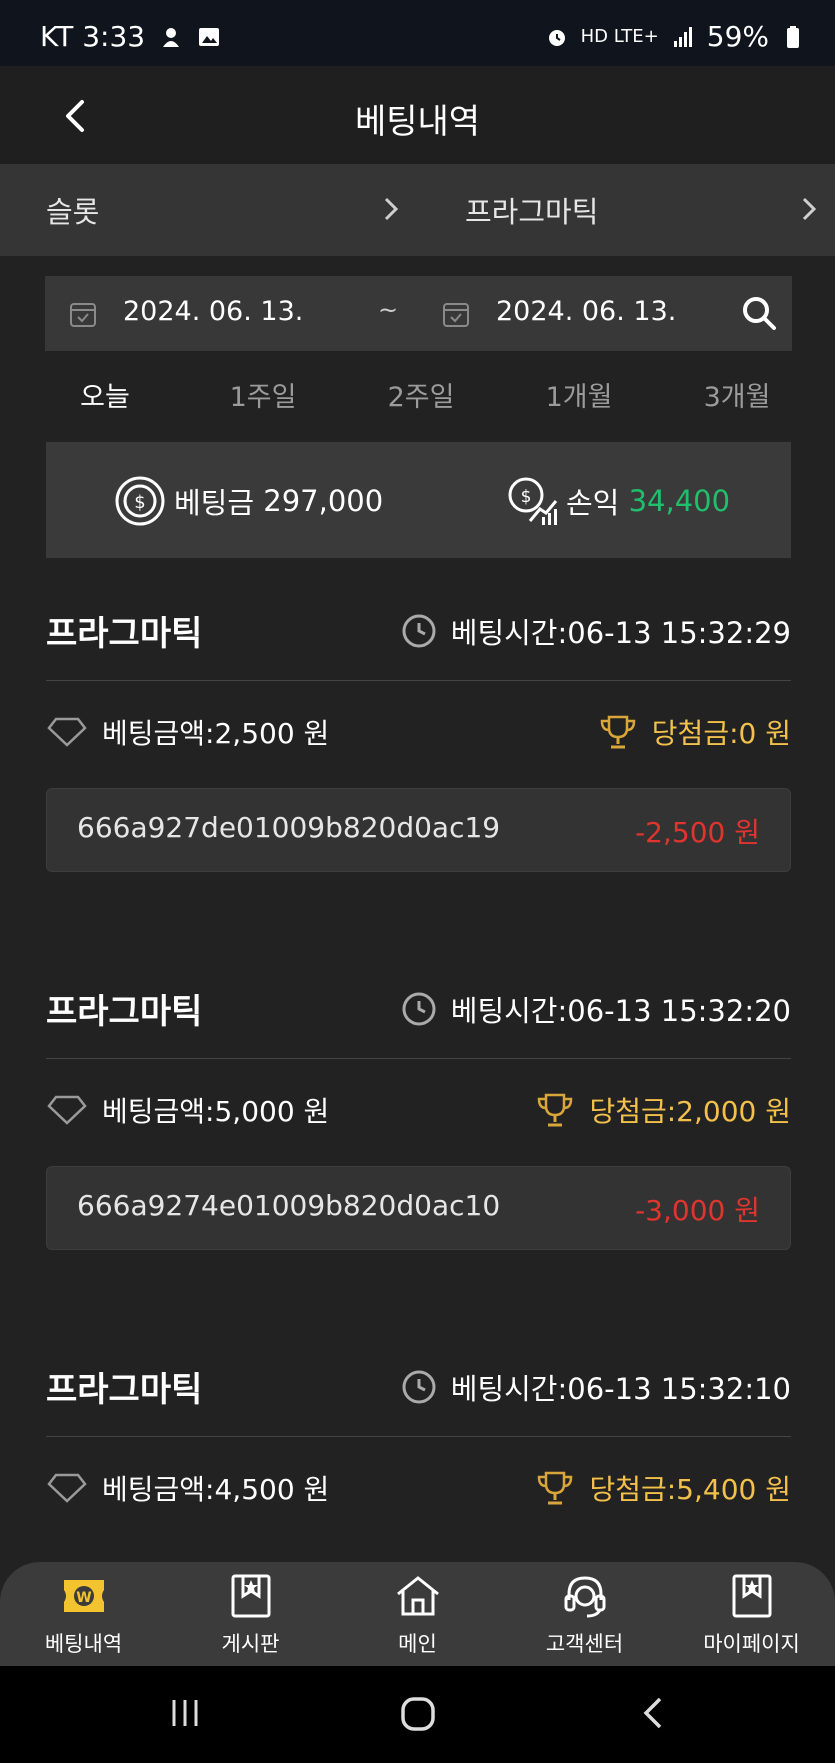  What do you see at coordinates (737, 36) in the screenshot?
I see `battery-percent: 59%` at bounding box center [737, 36].